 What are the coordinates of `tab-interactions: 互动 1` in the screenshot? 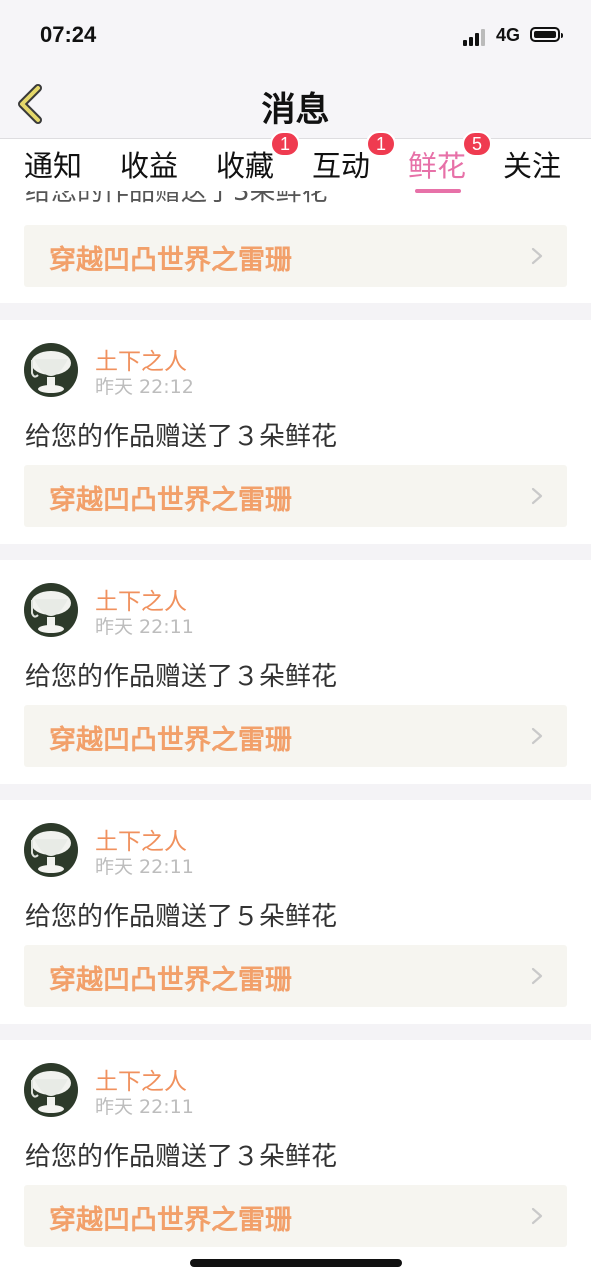 It's located at (354, 158).